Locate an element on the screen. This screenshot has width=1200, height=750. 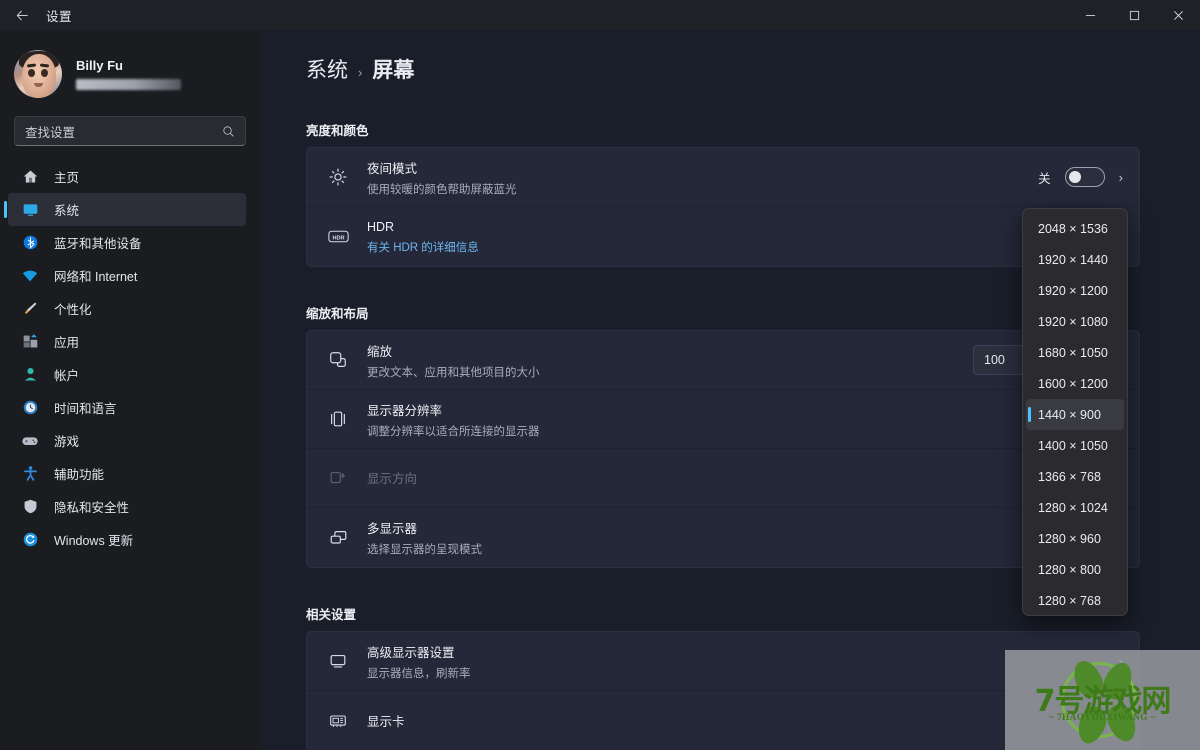
orientation-icon is located at coordinates (338, 478).